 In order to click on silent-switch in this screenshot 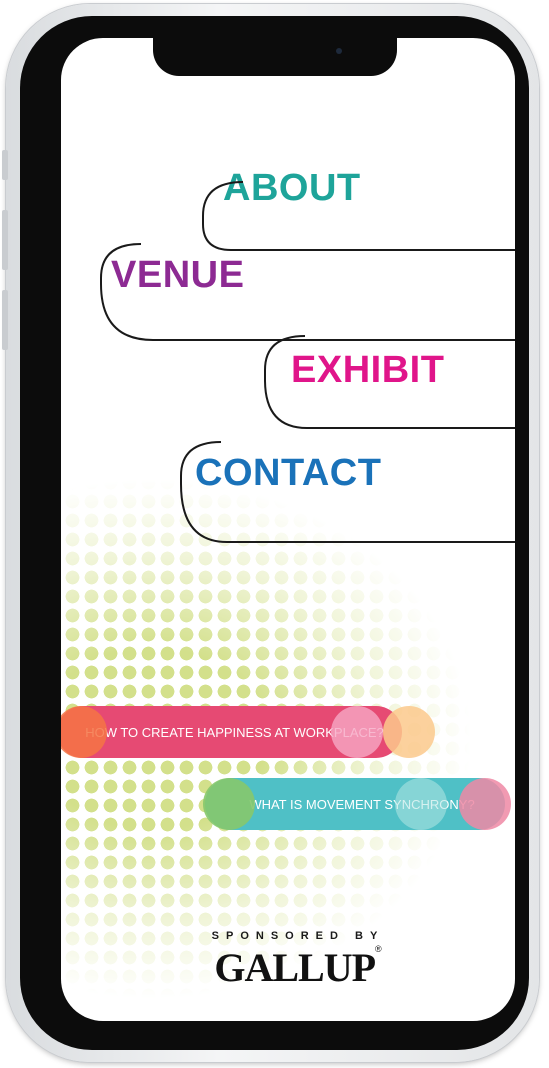, I will do `click(5, 320)`.